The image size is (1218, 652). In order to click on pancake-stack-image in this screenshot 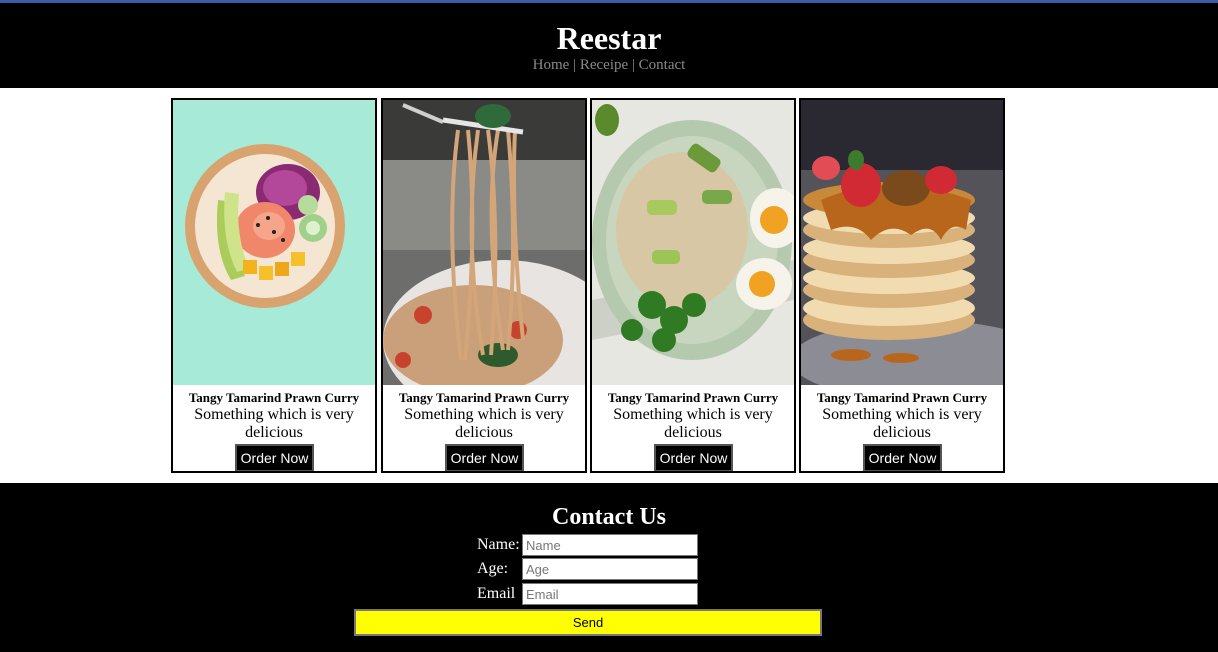, I will do `click(902, 242)`.